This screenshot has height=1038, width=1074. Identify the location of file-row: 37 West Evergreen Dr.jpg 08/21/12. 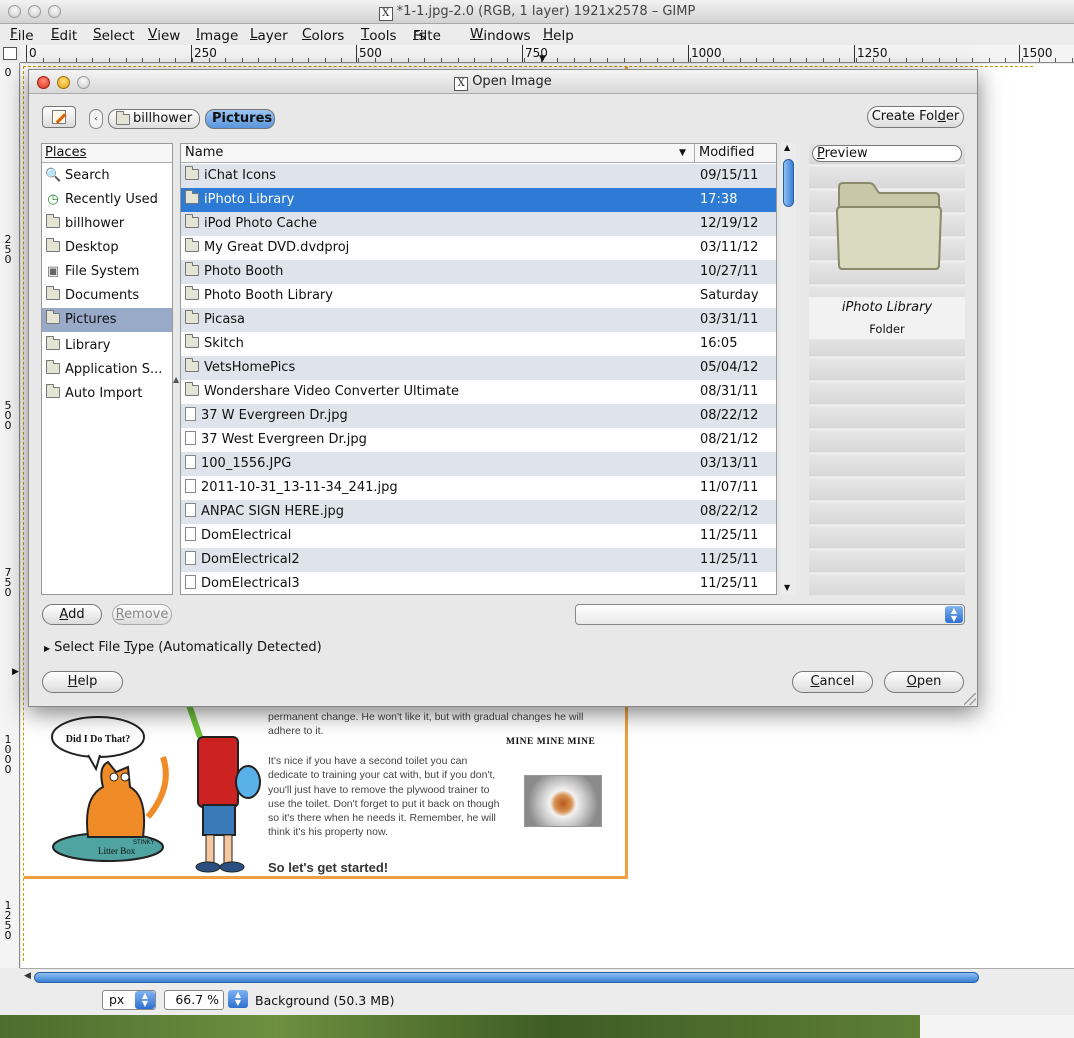
(478, 440).